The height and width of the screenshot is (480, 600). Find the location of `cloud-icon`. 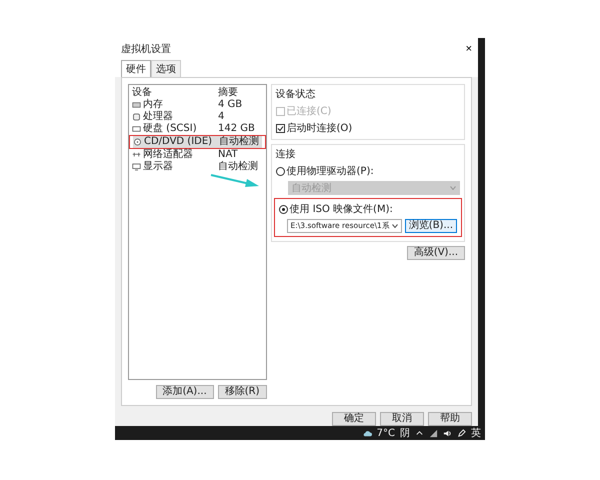

cloud-icon is located at coordinates (367, 433).